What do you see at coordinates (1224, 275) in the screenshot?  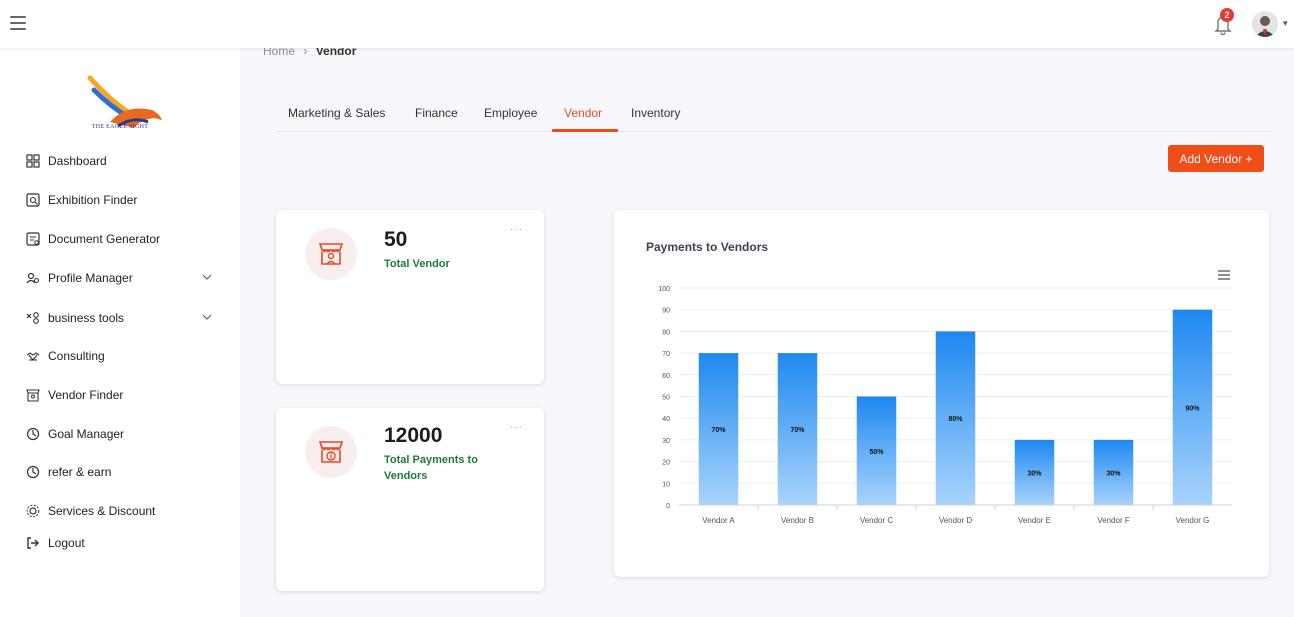 I see `chart-menu-icon` at bounding box center [1224, 275].